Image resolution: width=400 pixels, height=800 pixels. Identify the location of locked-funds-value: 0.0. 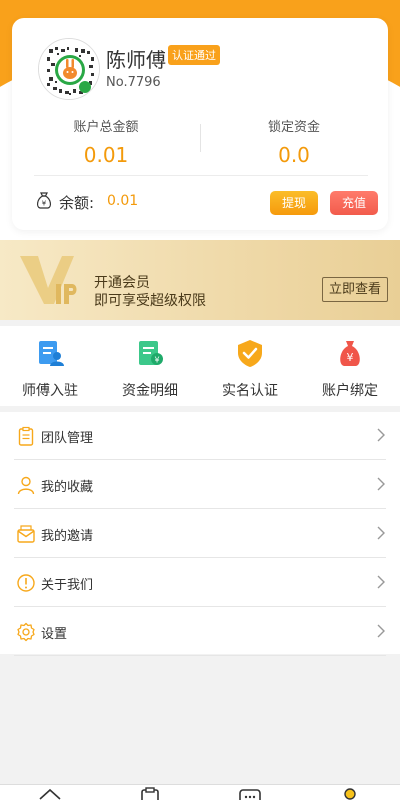
(294, 155).